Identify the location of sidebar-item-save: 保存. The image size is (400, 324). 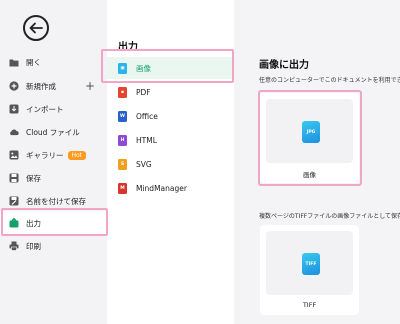
(53, 178).